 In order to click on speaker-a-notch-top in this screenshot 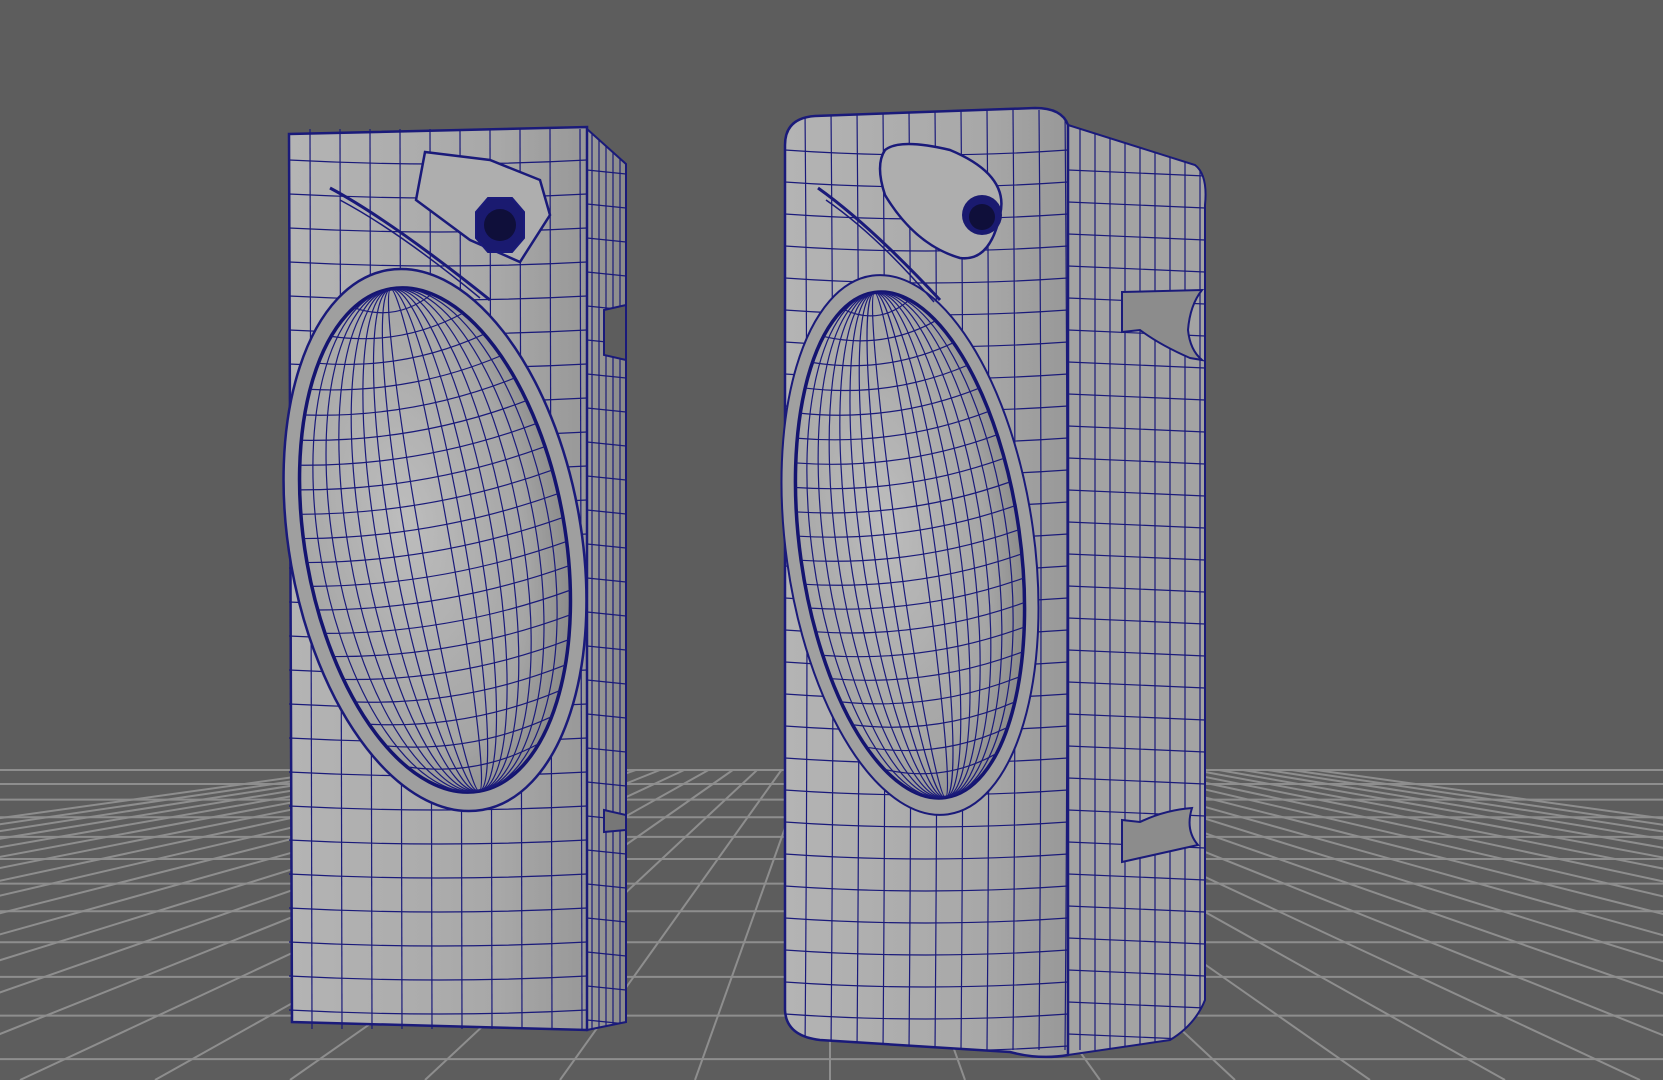, I will do `click(615, 332)`.